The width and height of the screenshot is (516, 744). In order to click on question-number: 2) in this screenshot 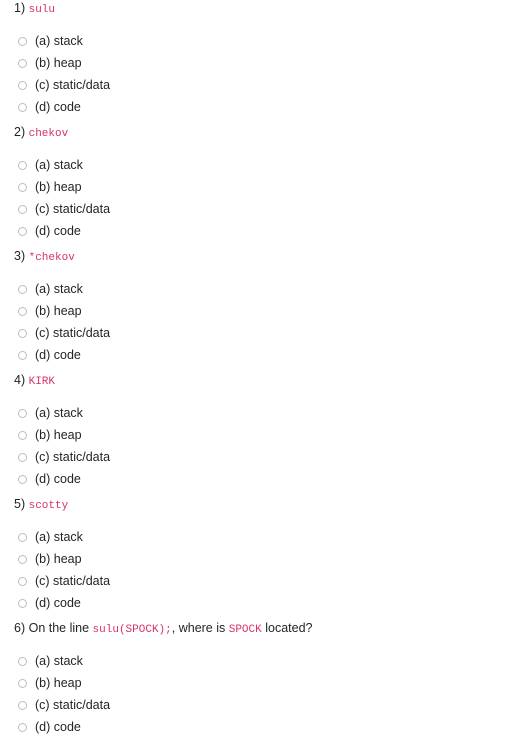, I will do `click(20, 132)`.